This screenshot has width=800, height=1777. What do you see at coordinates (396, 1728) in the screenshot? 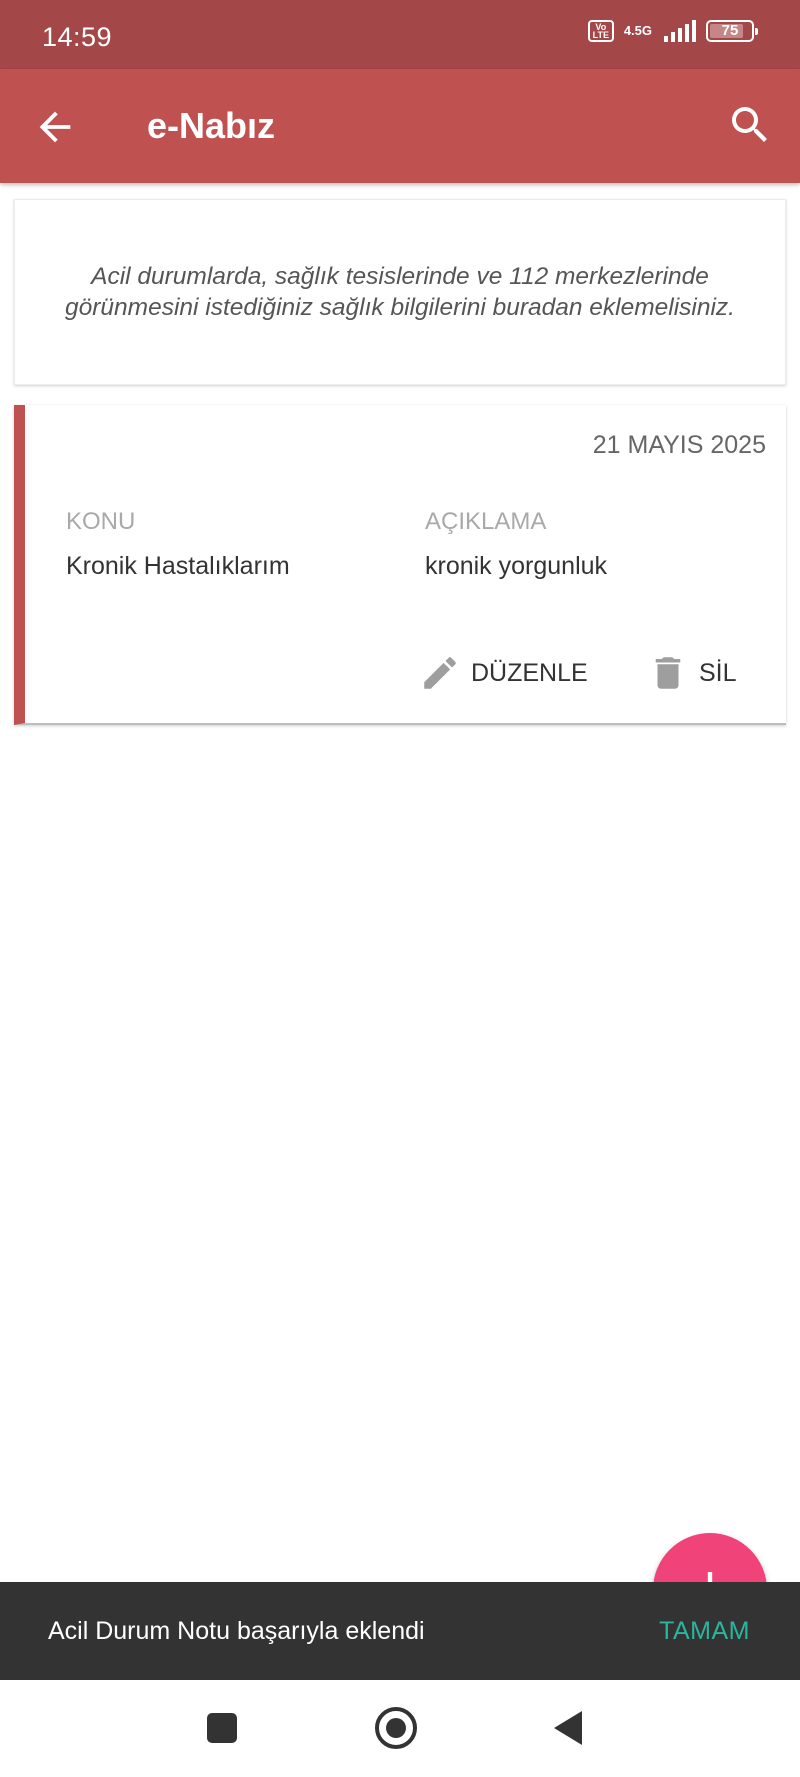
I see `home-circle-icon` at bounding box center [396, 1728].